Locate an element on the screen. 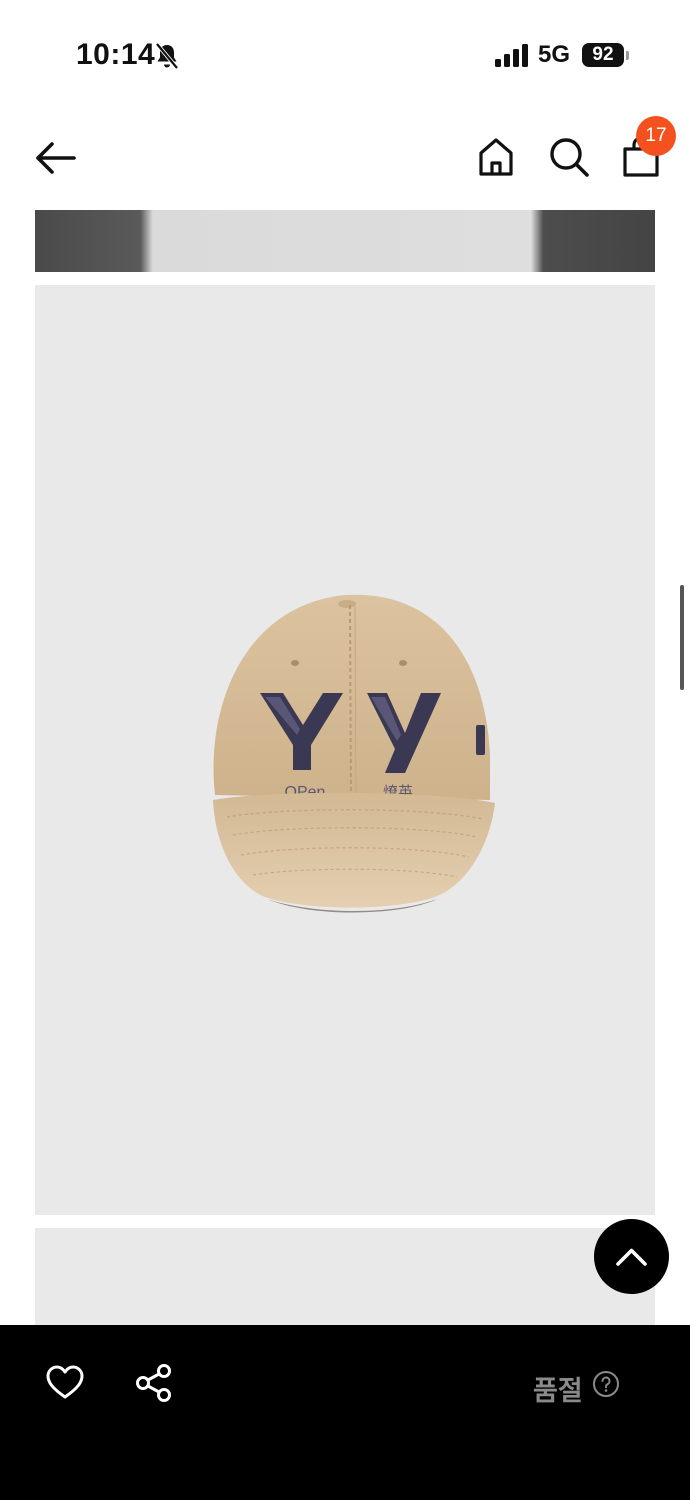  network-type: 5G is located at coordinates (554, 54).